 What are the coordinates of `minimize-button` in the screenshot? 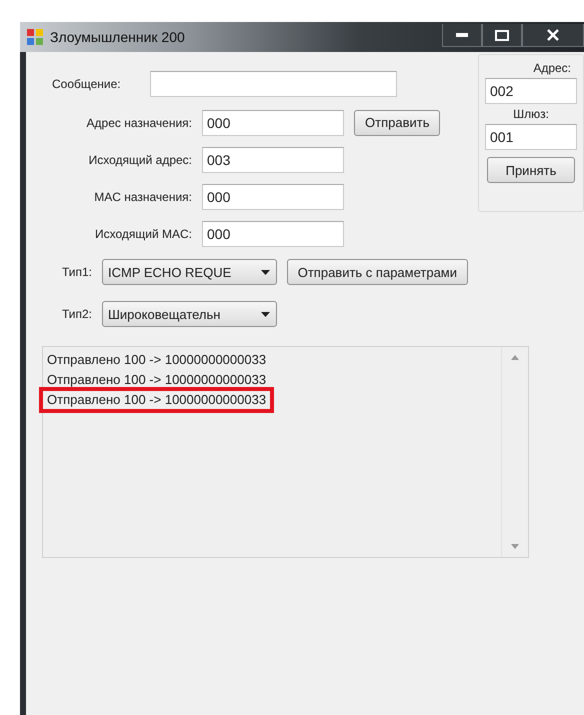 It's located at (462, 35).